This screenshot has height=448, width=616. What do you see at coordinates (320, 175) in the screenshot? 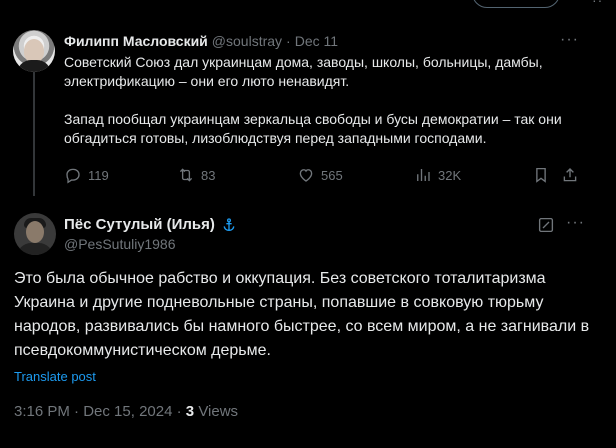
I see `like-button: 565` at bounding box center [320, 175].